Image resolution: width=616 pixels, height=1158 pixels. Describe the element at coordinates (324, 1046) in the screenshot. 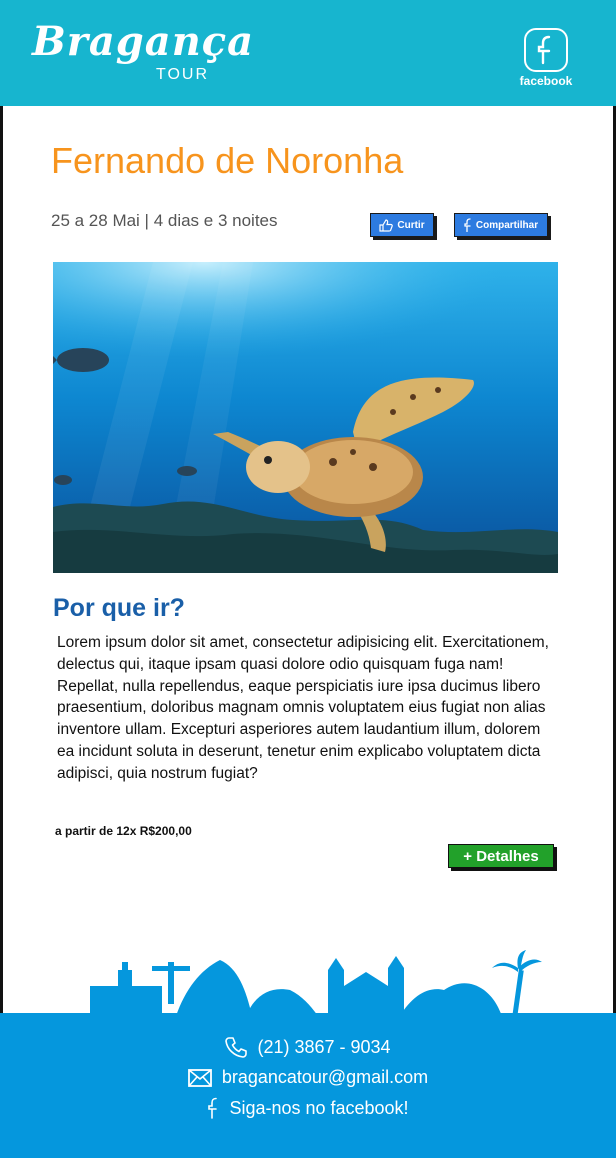

I see `phone-number: (21) 3867 - 9034` at that location.